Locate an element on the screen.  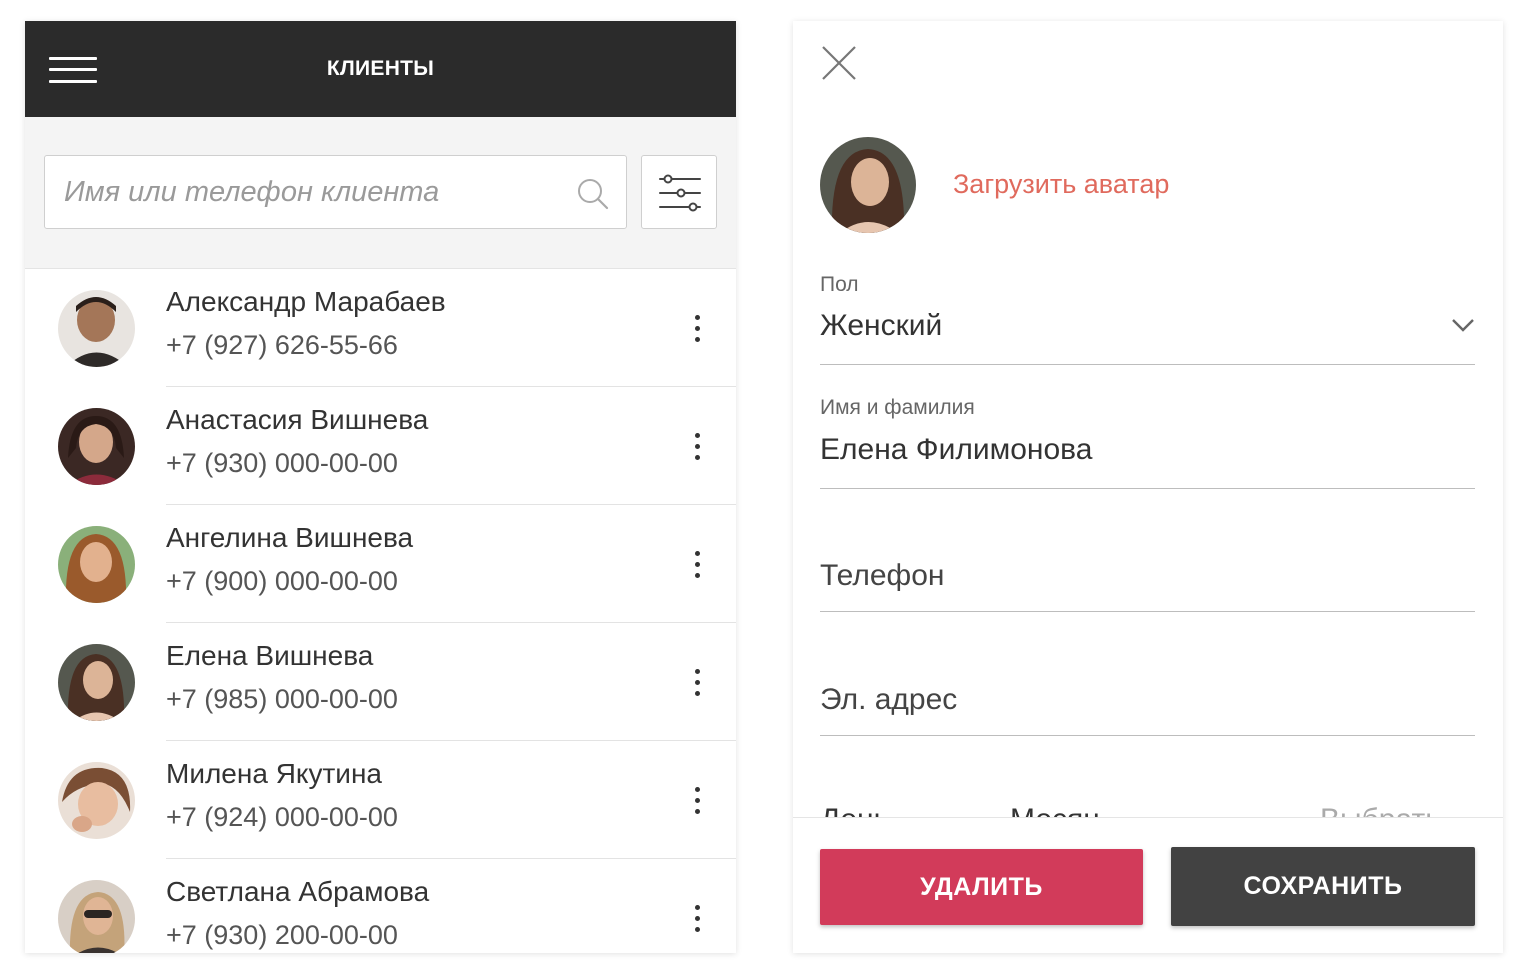
phone-placeholder: Телефон is located at coordinates (882, 575).